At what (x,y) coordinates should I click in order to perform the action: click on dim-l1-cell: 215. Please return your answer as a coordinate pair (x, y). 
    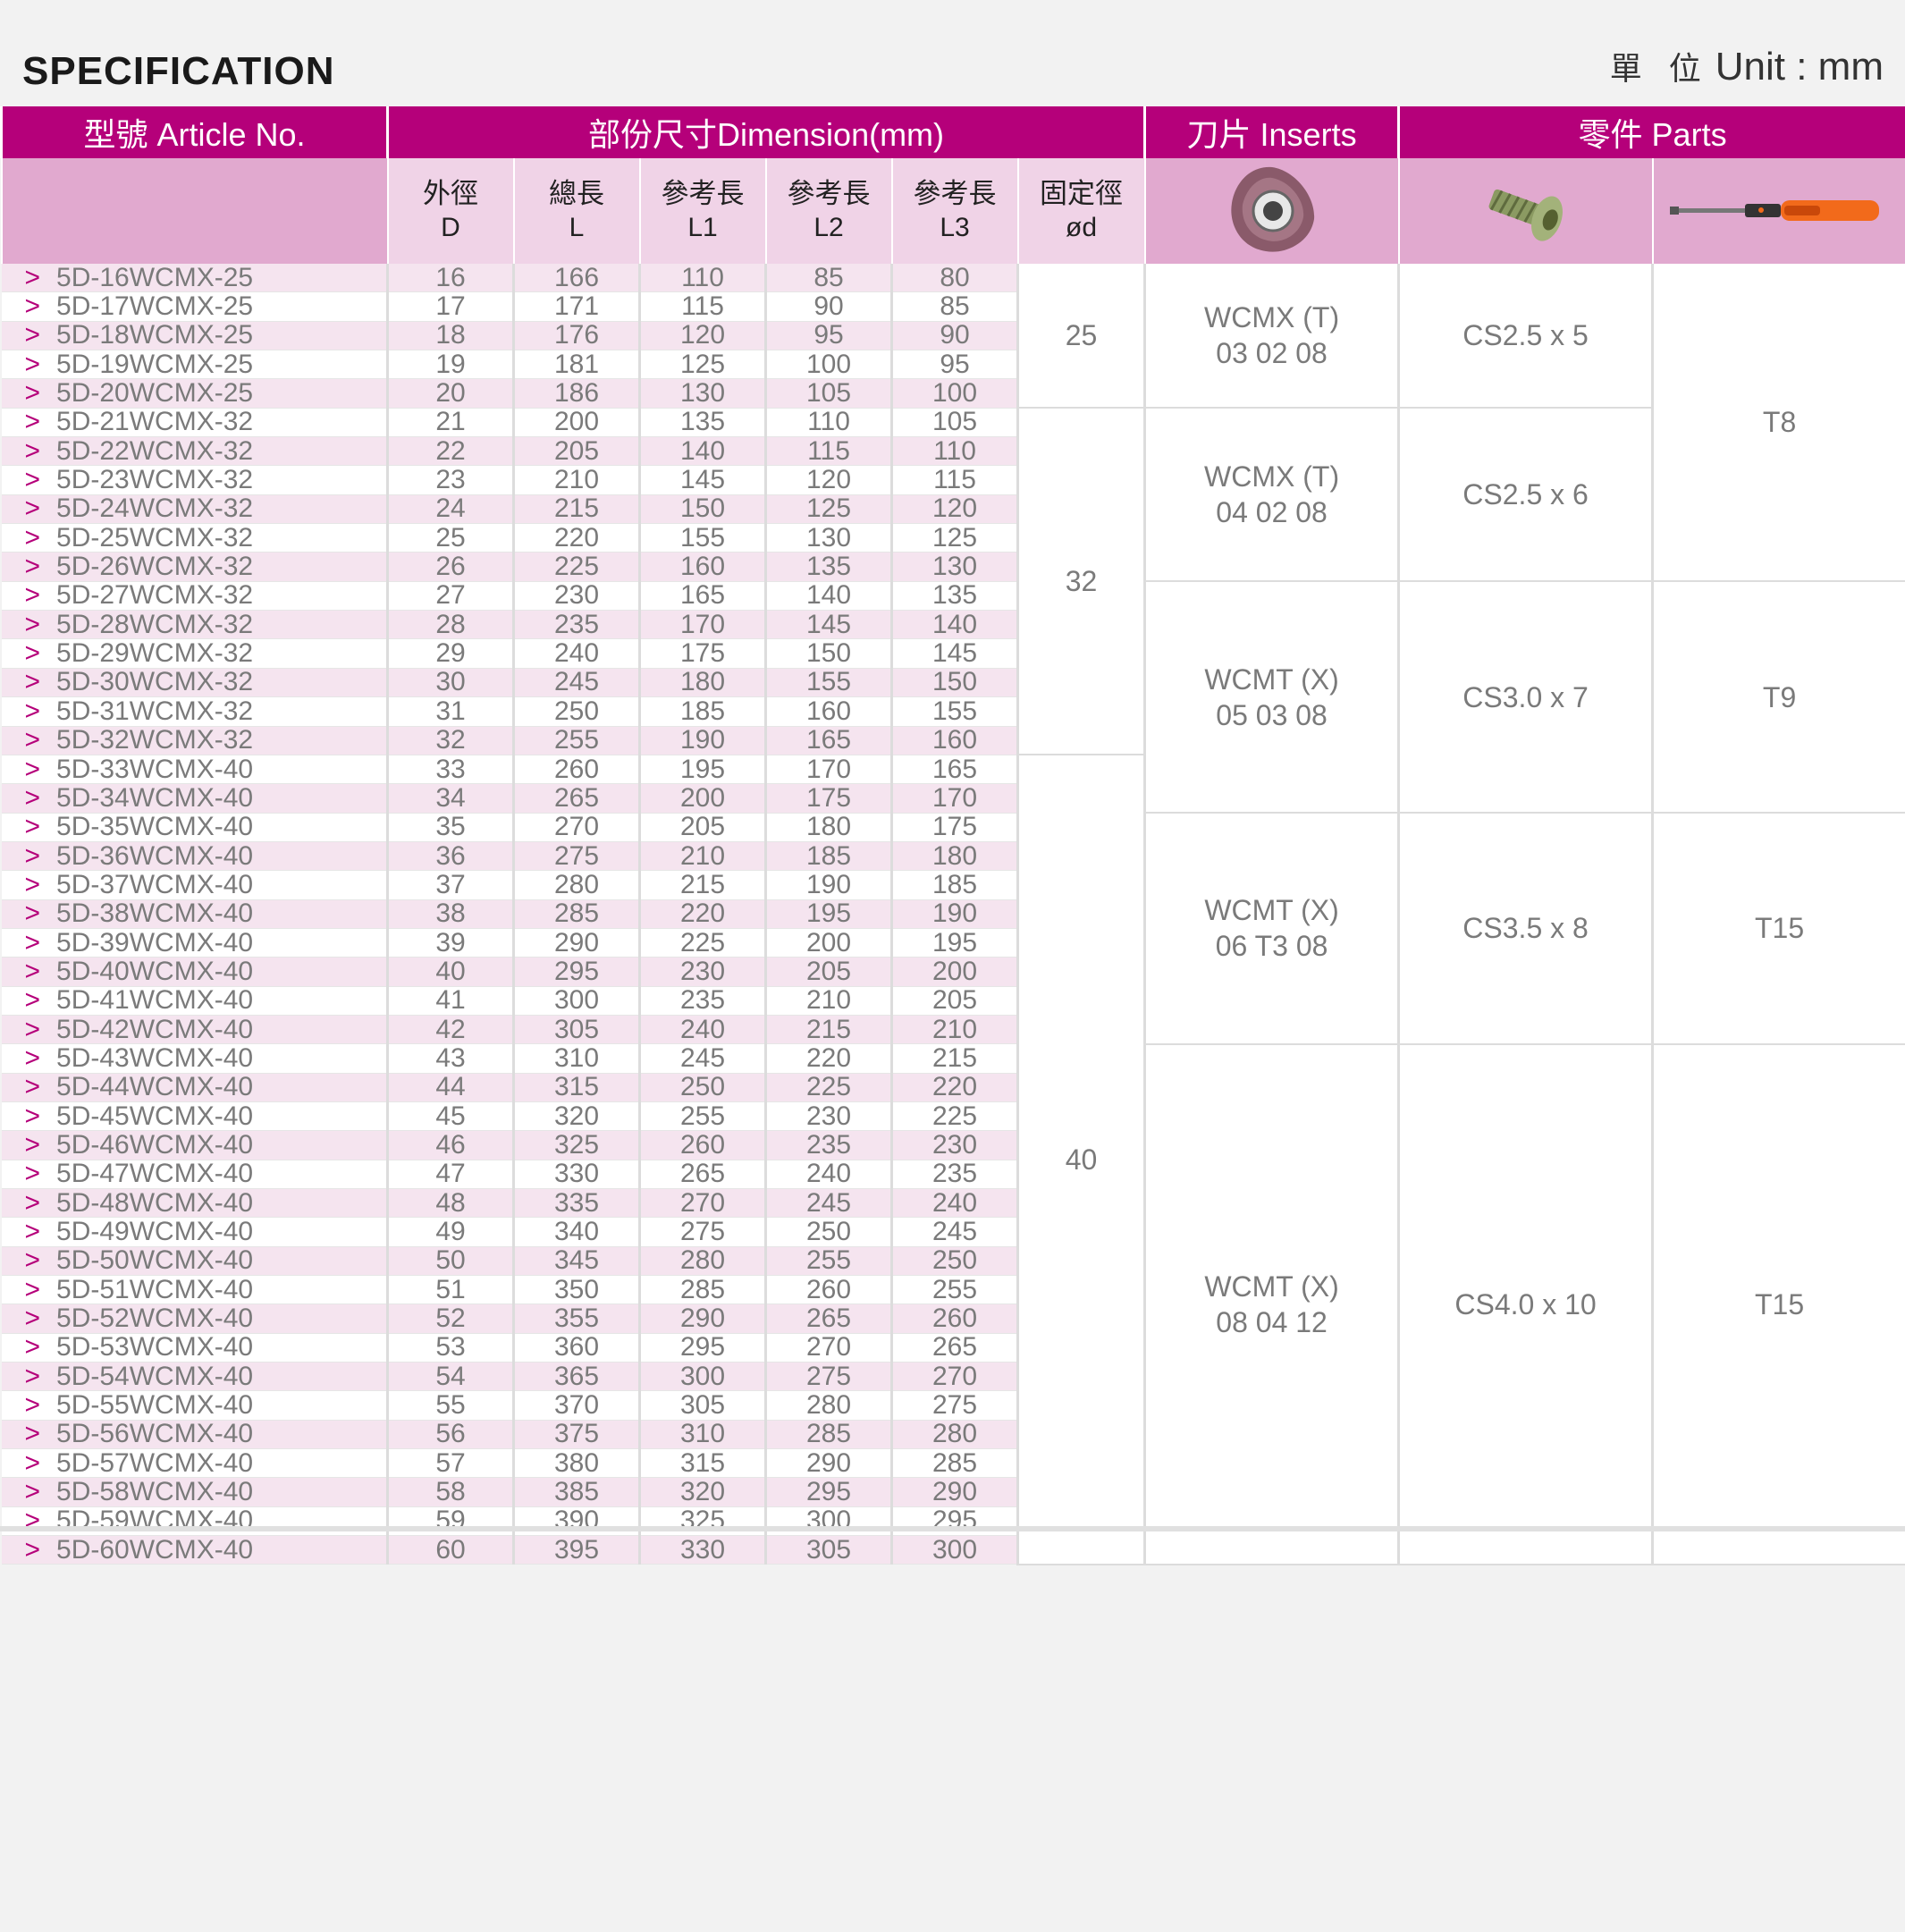
    Looking at the image, I should click on (703, 885).